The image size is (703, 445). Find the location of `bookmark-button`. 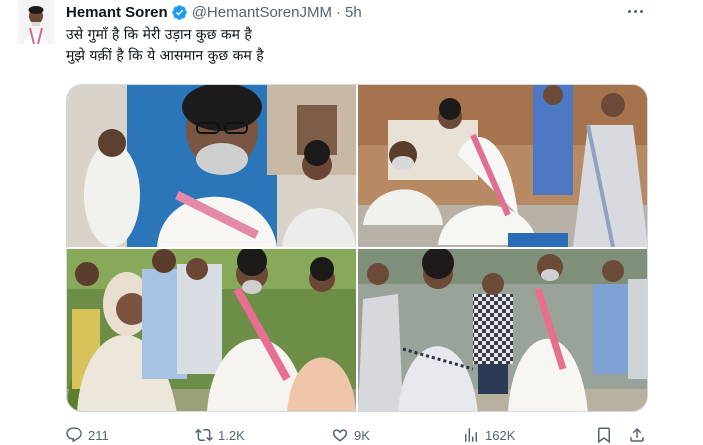

bookmark-button is located at coordinates (604, 434).